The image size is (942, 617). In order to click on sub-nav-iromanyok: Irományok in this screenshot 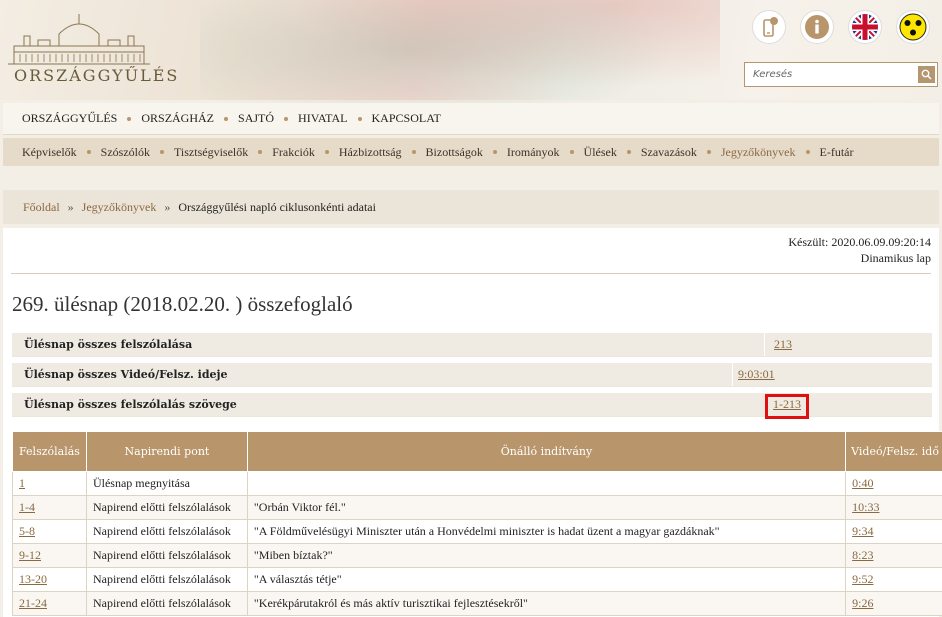, I will do `click(533, 152)`.